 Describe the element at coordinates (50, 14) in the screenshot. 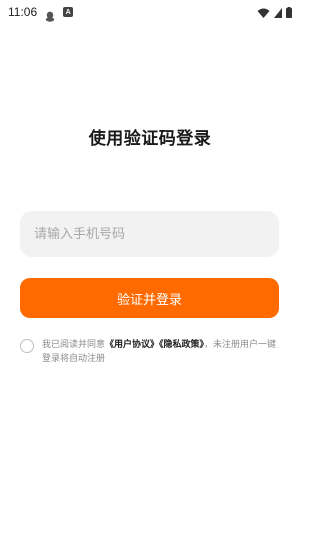

I see `qq-icon` at that location.